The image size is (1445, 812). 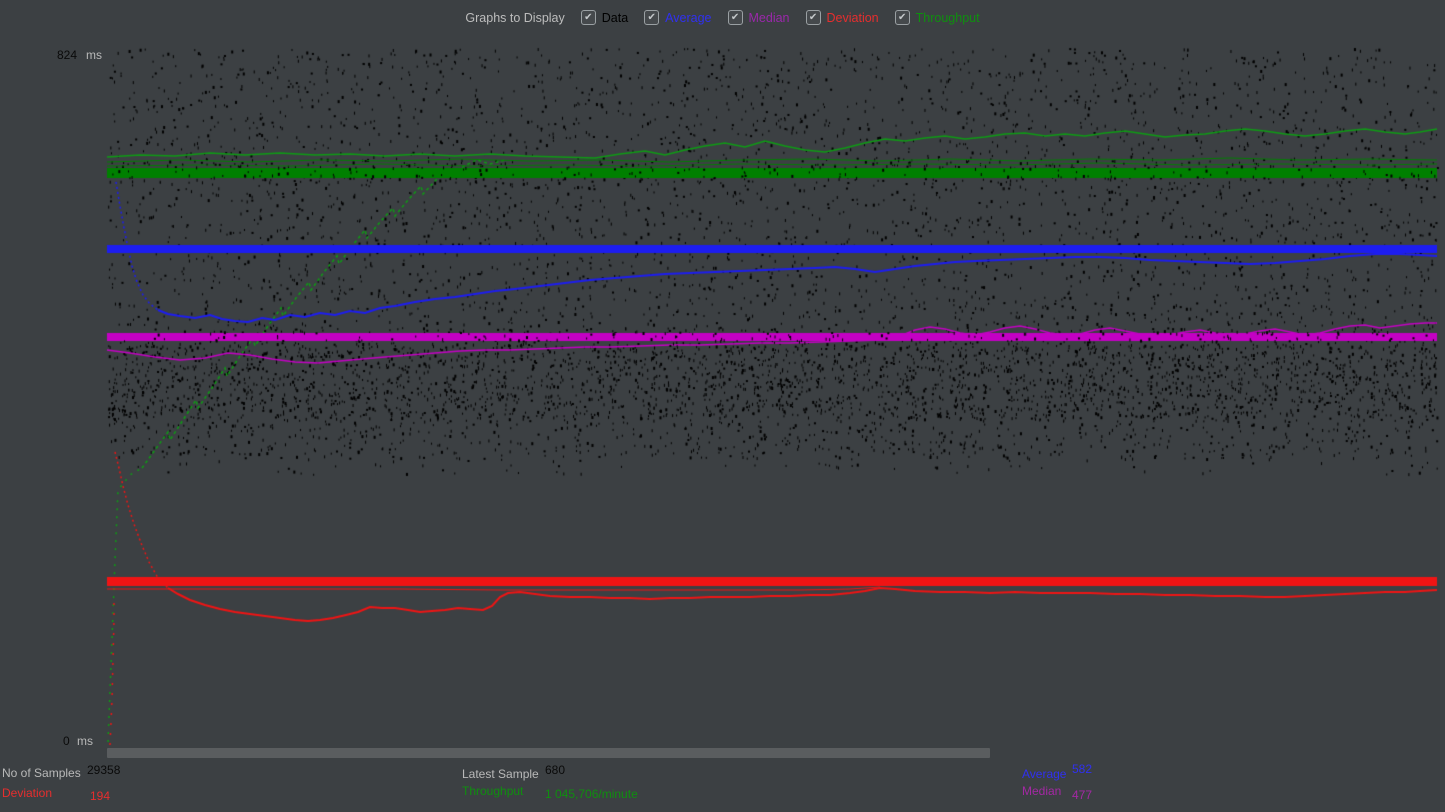 I want to click on deviation-label: Deviation, so click(x=27, y=793).